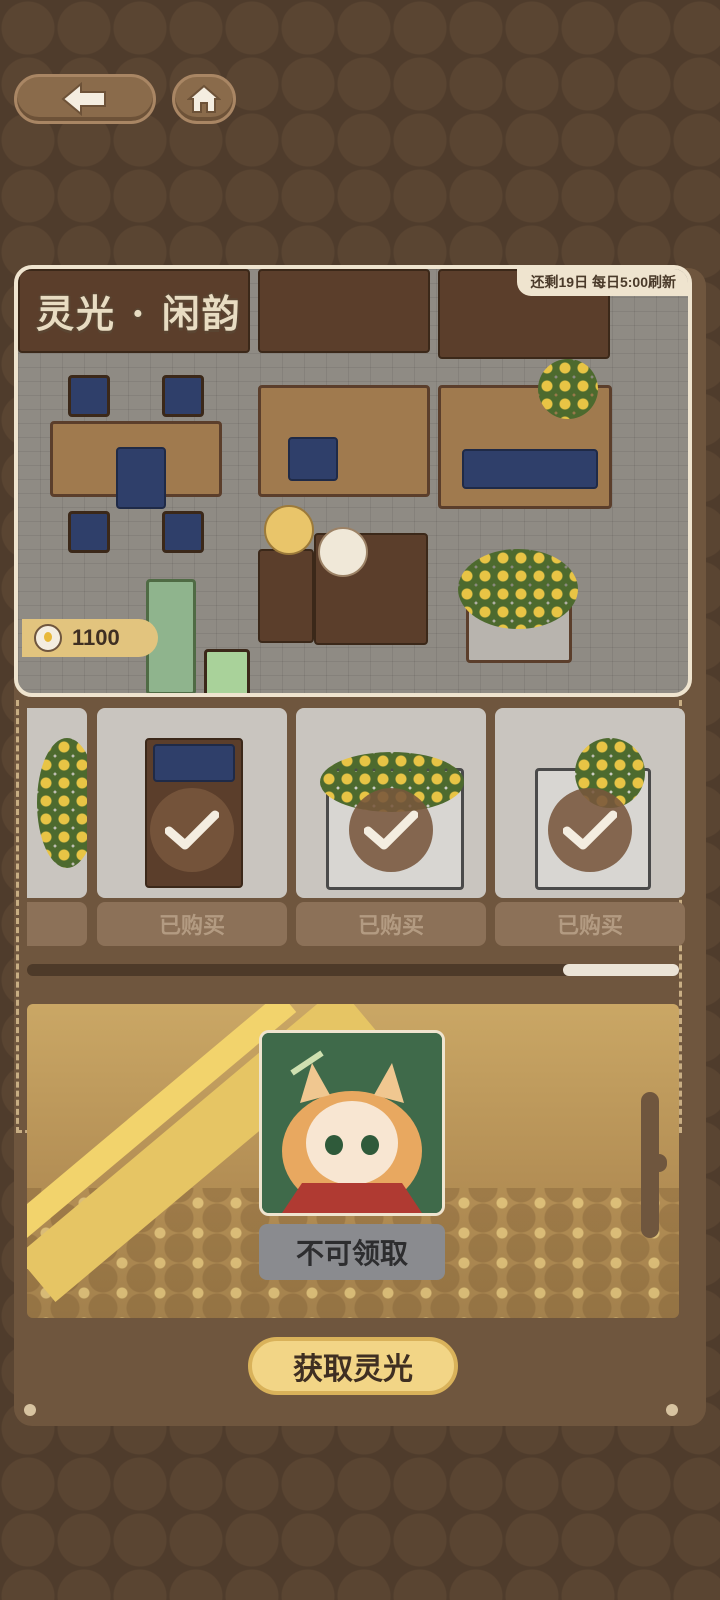  Describe the element at coordinates (48, 638) in the screenshot. I see `light-bulb-icon` at that location.